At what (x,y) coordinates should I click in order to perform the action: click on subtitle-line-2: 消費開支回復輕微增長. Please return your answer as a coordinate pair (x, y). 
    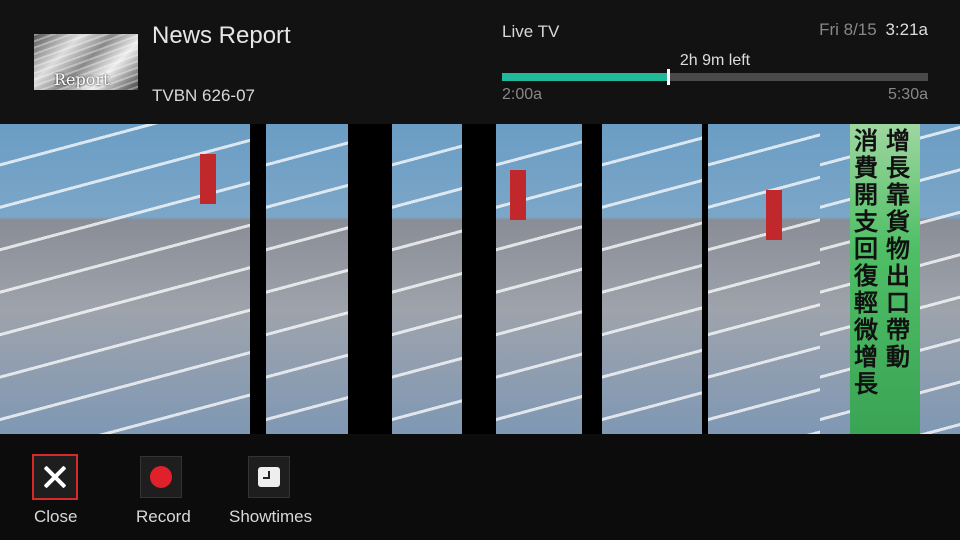
    Looking at the image, I should click on (866, 262).